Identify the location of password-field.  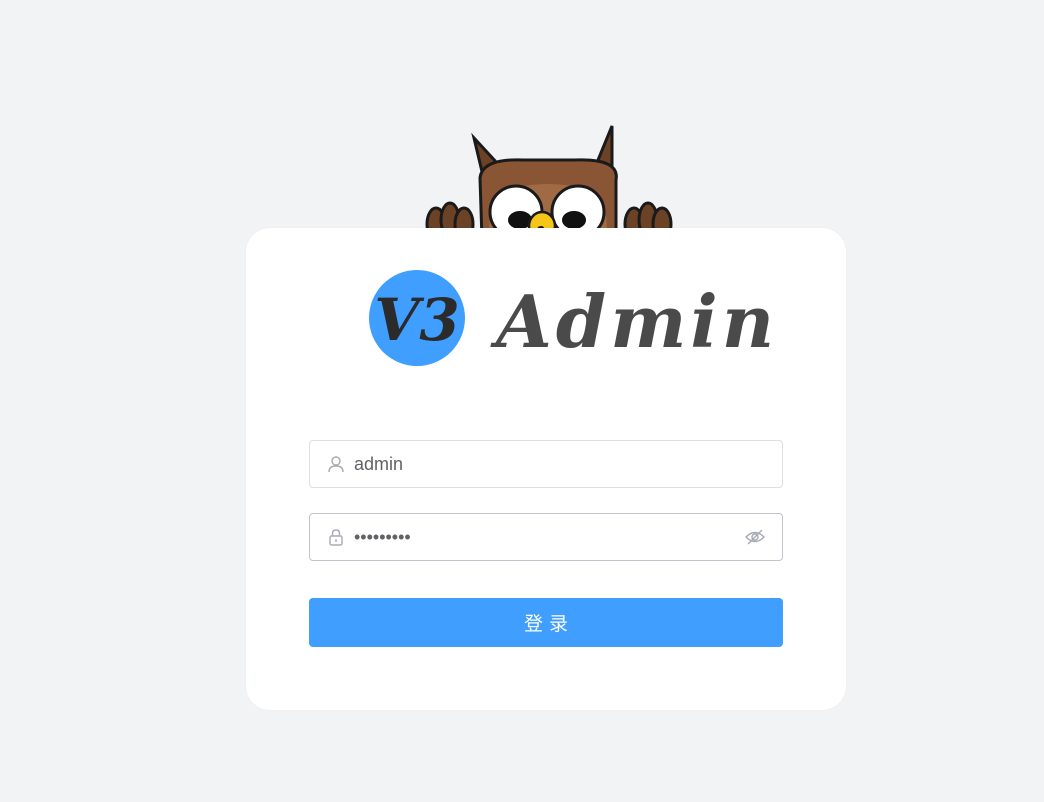
(546, 537).